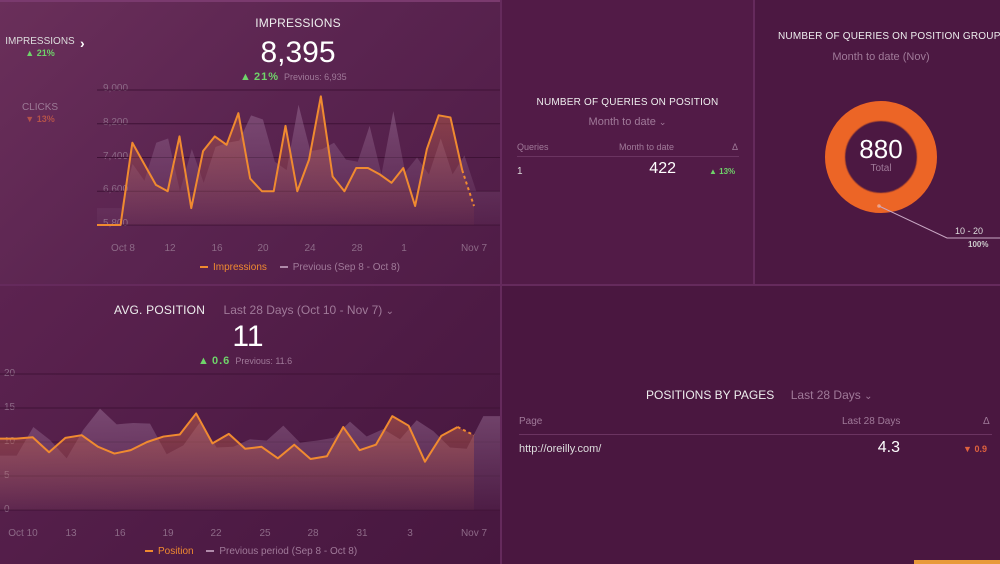 This screenshot has width=1000, height=564. What do you see at coordinates (250, 1) in the screenshot?
I see `top-edge` at bounding box center [250, 1].